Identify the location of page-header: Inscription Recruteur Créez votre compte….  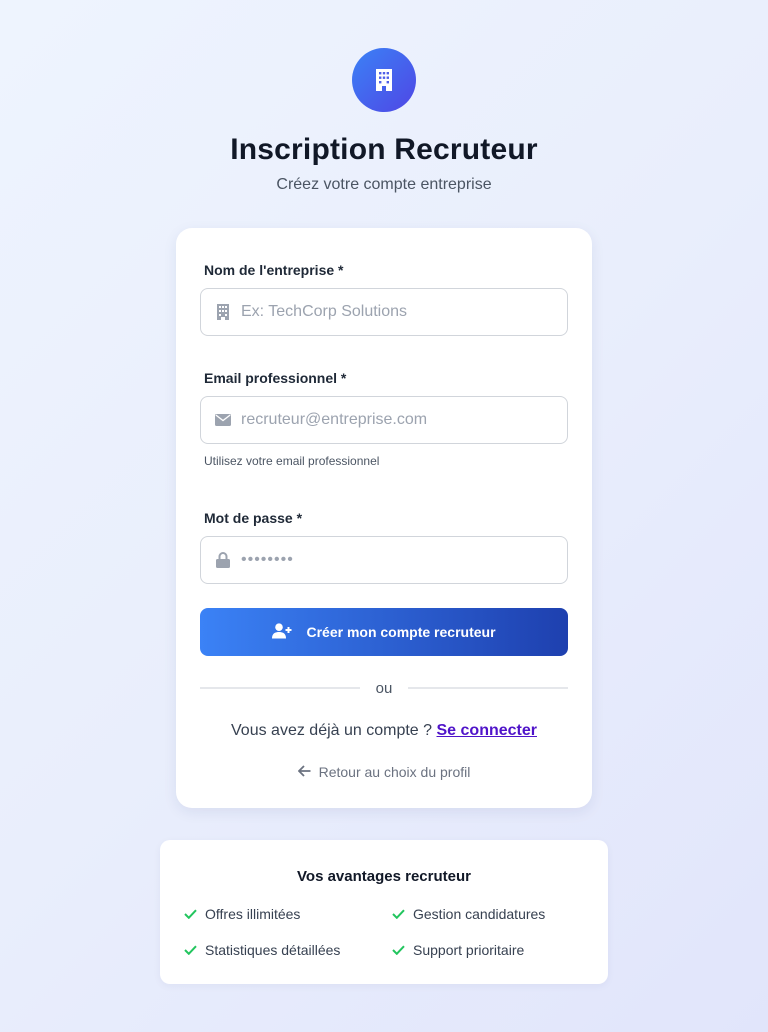
(384, 122).